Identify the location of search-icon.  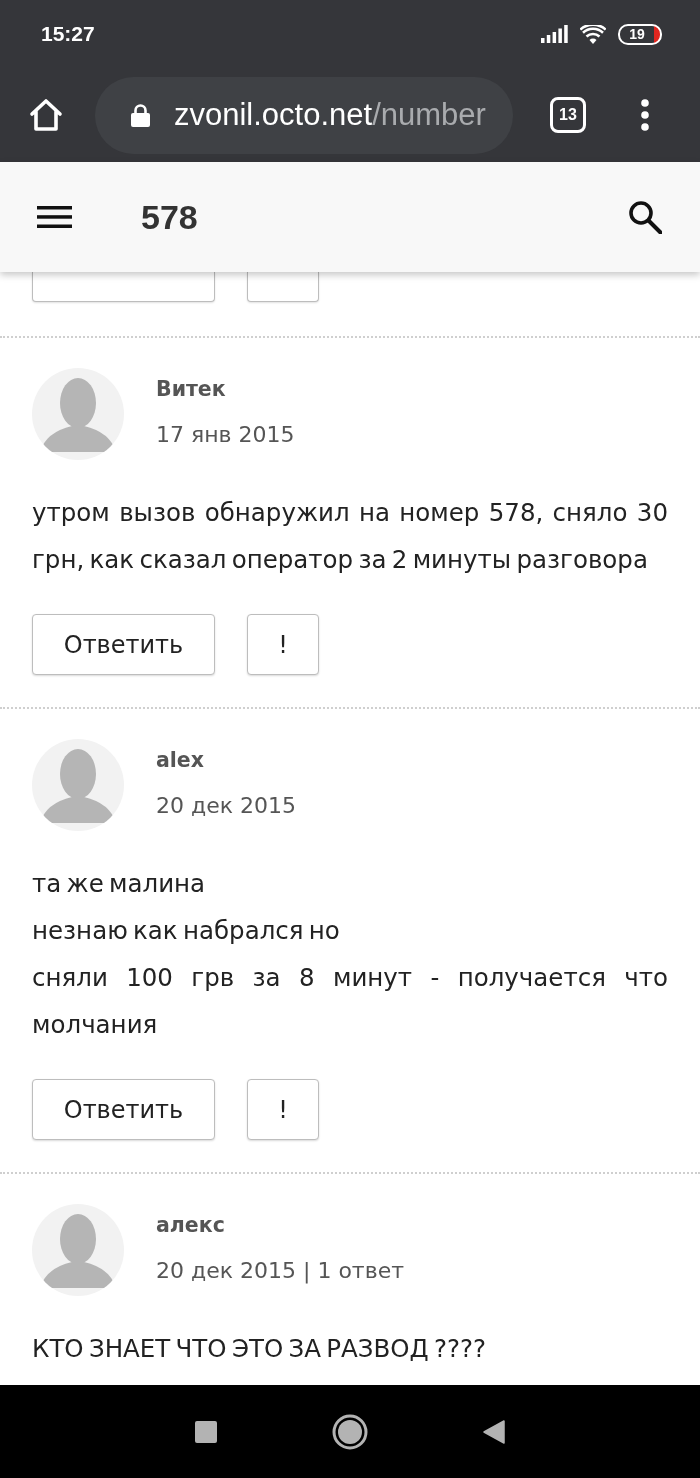
(645, 217).